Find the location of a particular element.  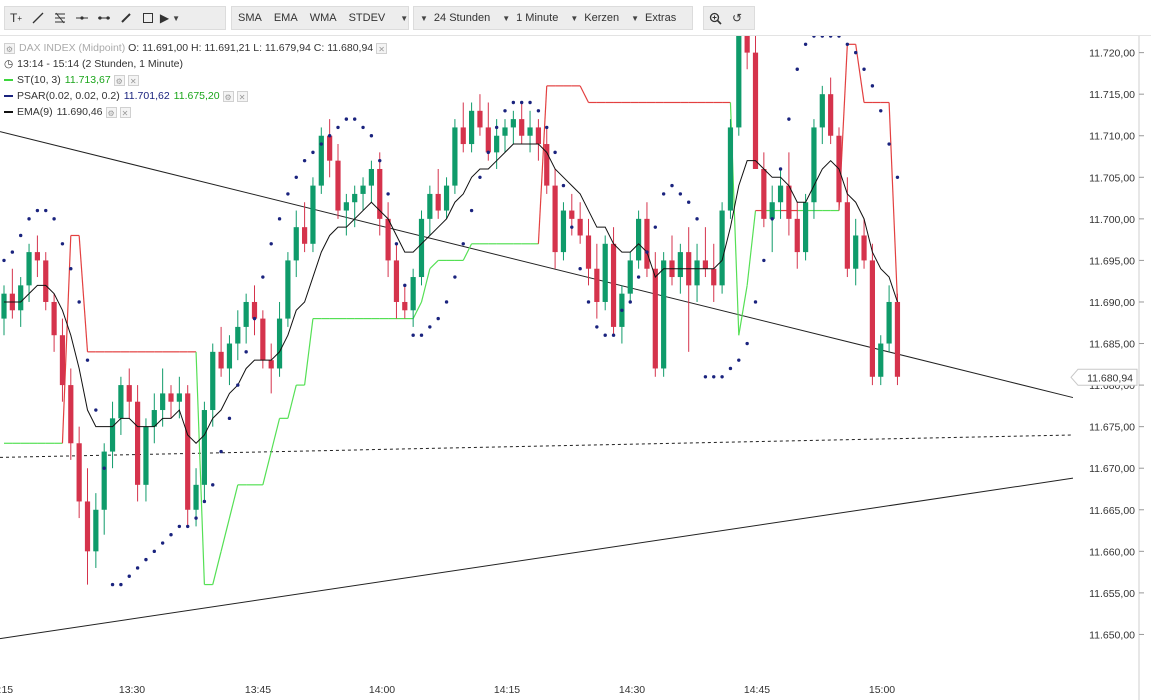

text-tool-icon: T+ is located at coordinates (16, 18).